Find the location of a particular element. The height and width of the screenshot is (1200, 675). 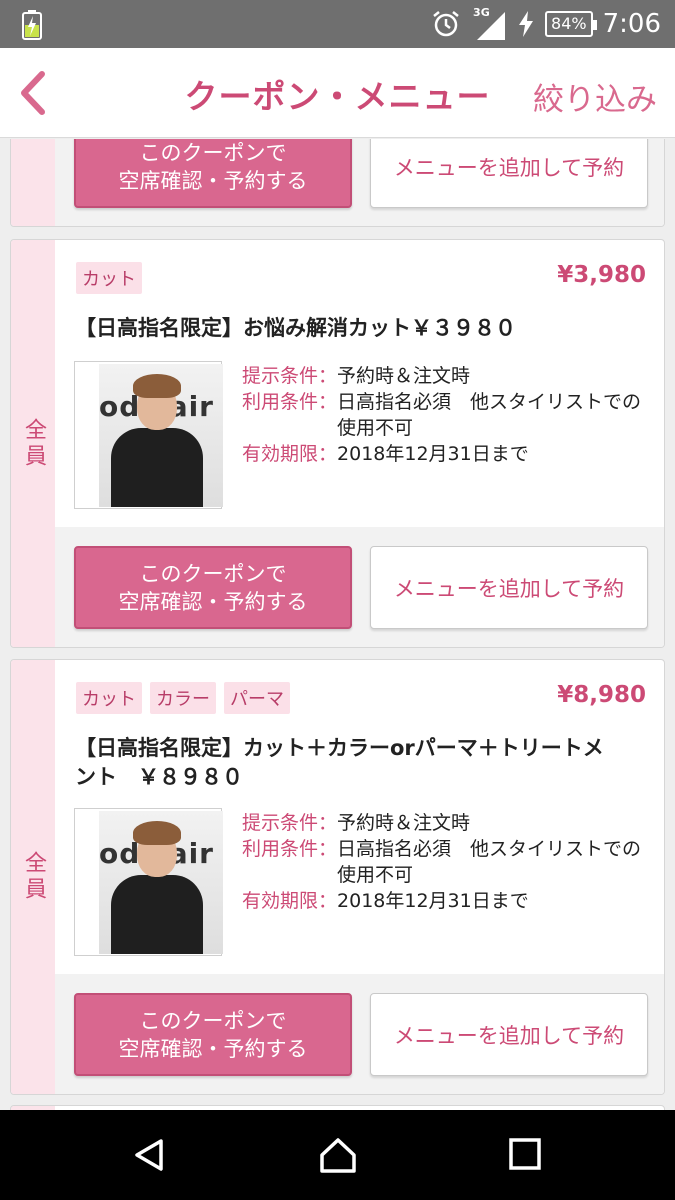

category-tag: カラー is located at coordinates (183, 698).